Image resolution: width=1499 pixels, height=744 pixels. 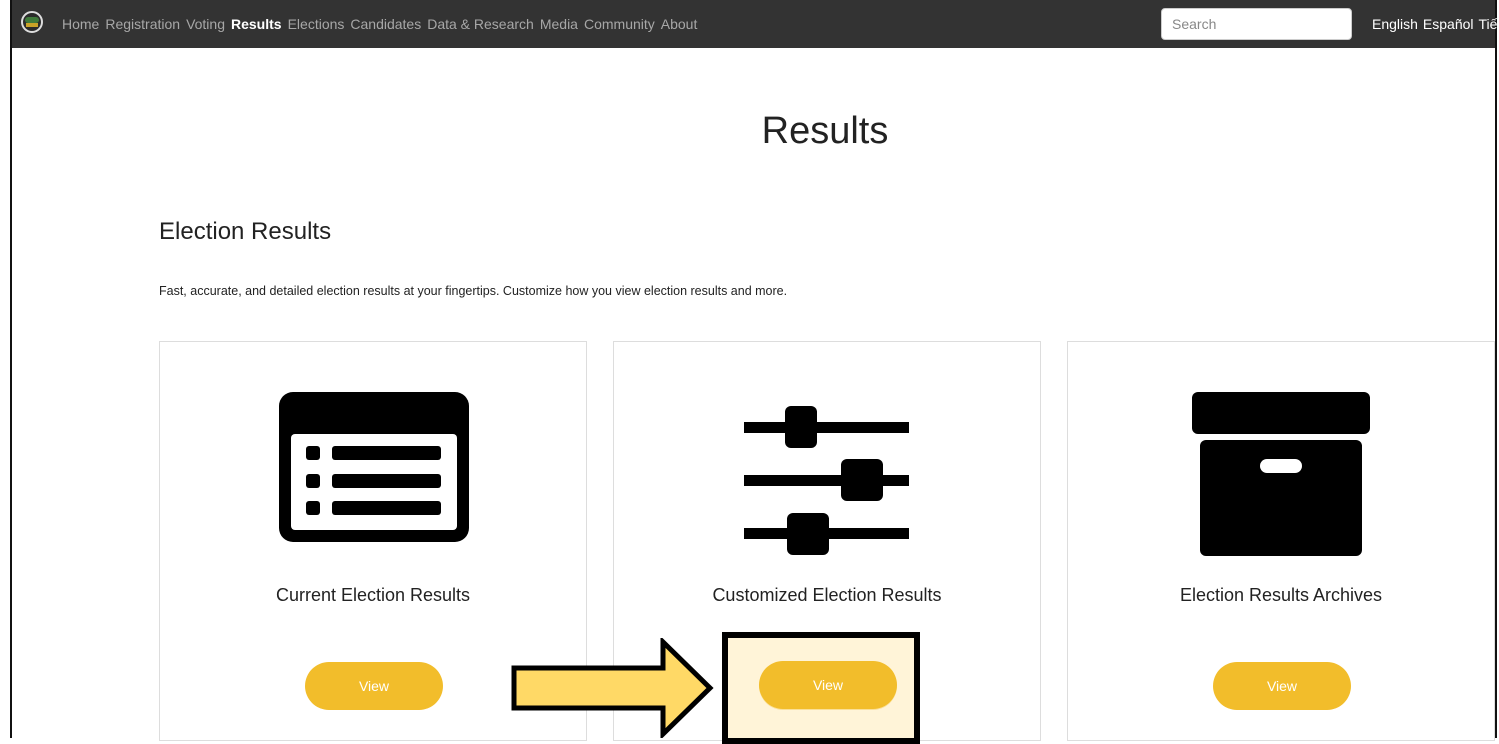 I want to click on view-current-results-button: View, so click(x=374, y=686).